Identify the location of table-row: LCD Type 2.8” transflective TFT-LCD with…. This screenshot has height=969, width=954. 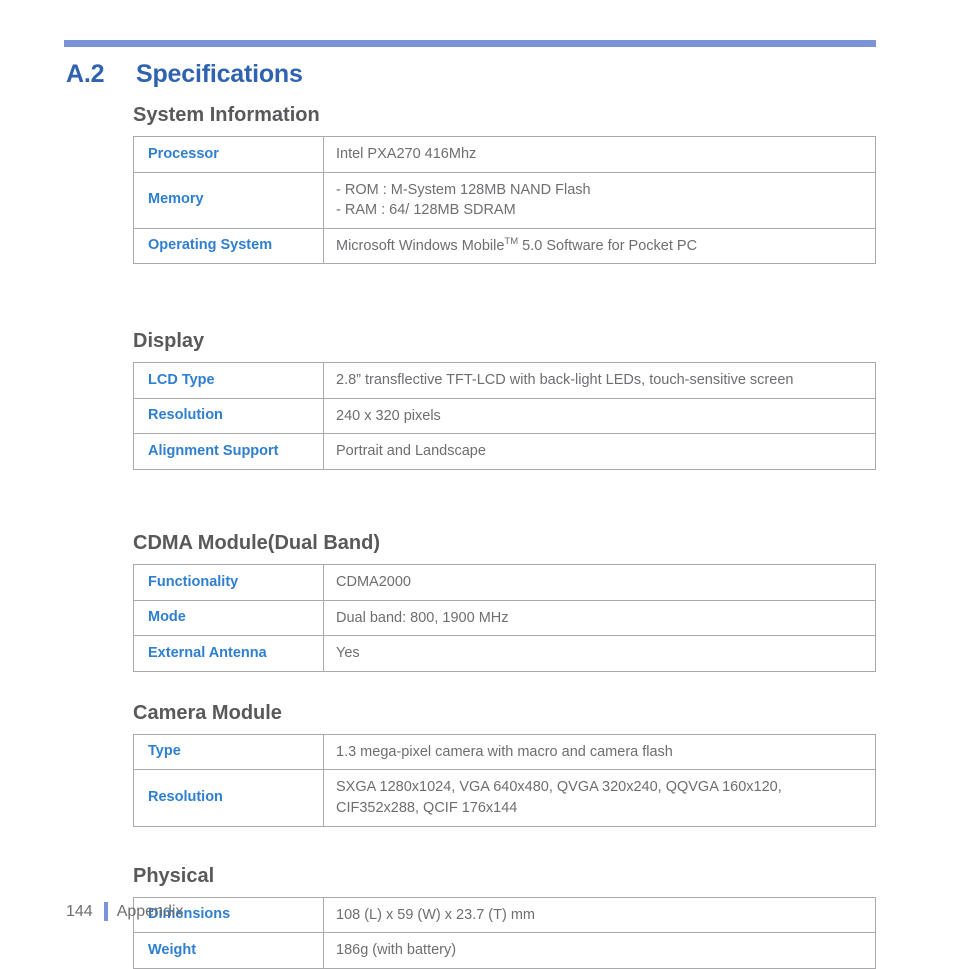
(504, 380).